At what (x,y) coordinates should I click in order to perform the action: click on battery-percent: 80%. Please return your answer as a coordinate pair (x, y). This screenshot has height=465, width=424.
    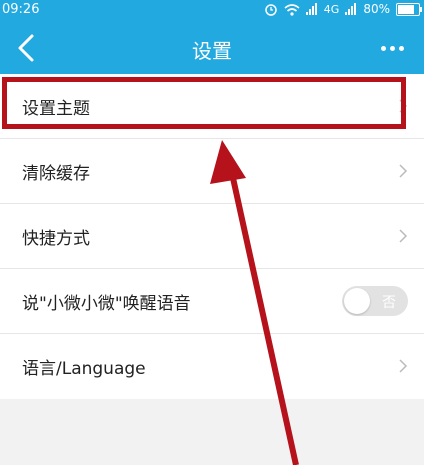
    Looking at the image, I should click on (376, 9).